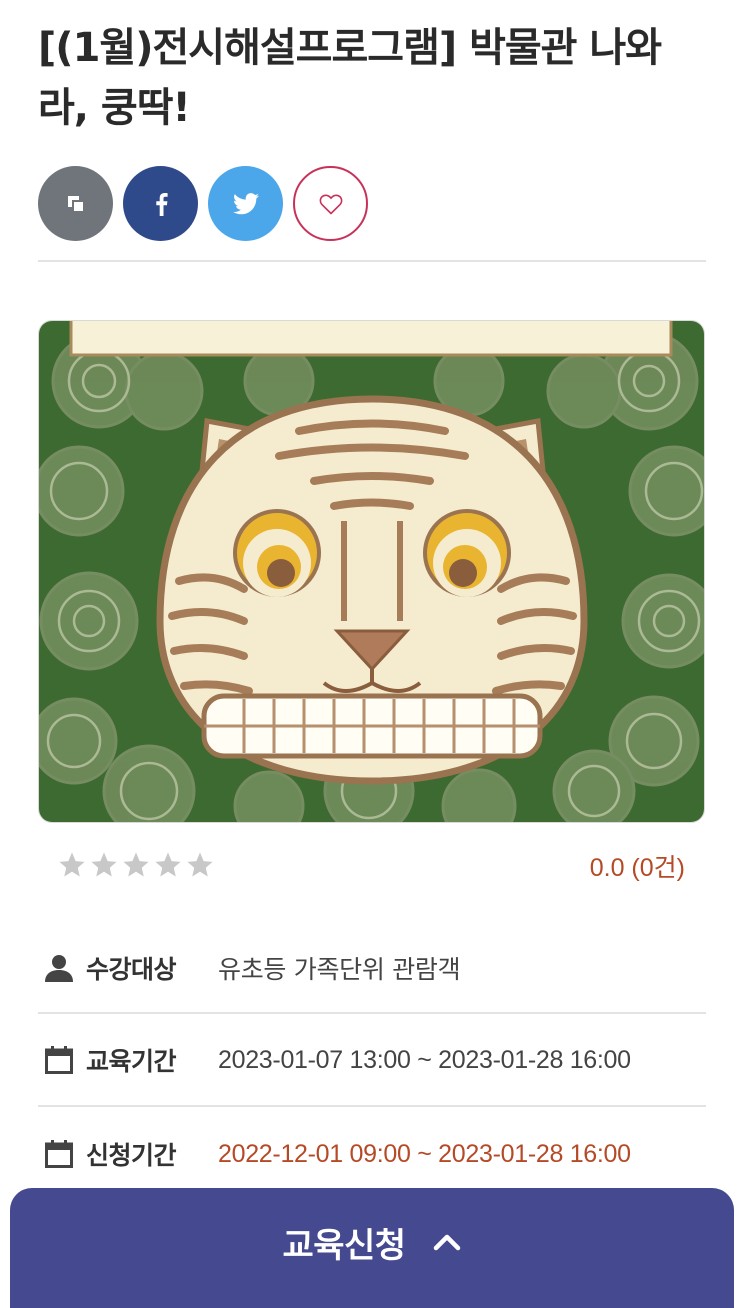 This screenshot has width=743, height=1308. I want to click on twitter-icon, so click(245, 203).